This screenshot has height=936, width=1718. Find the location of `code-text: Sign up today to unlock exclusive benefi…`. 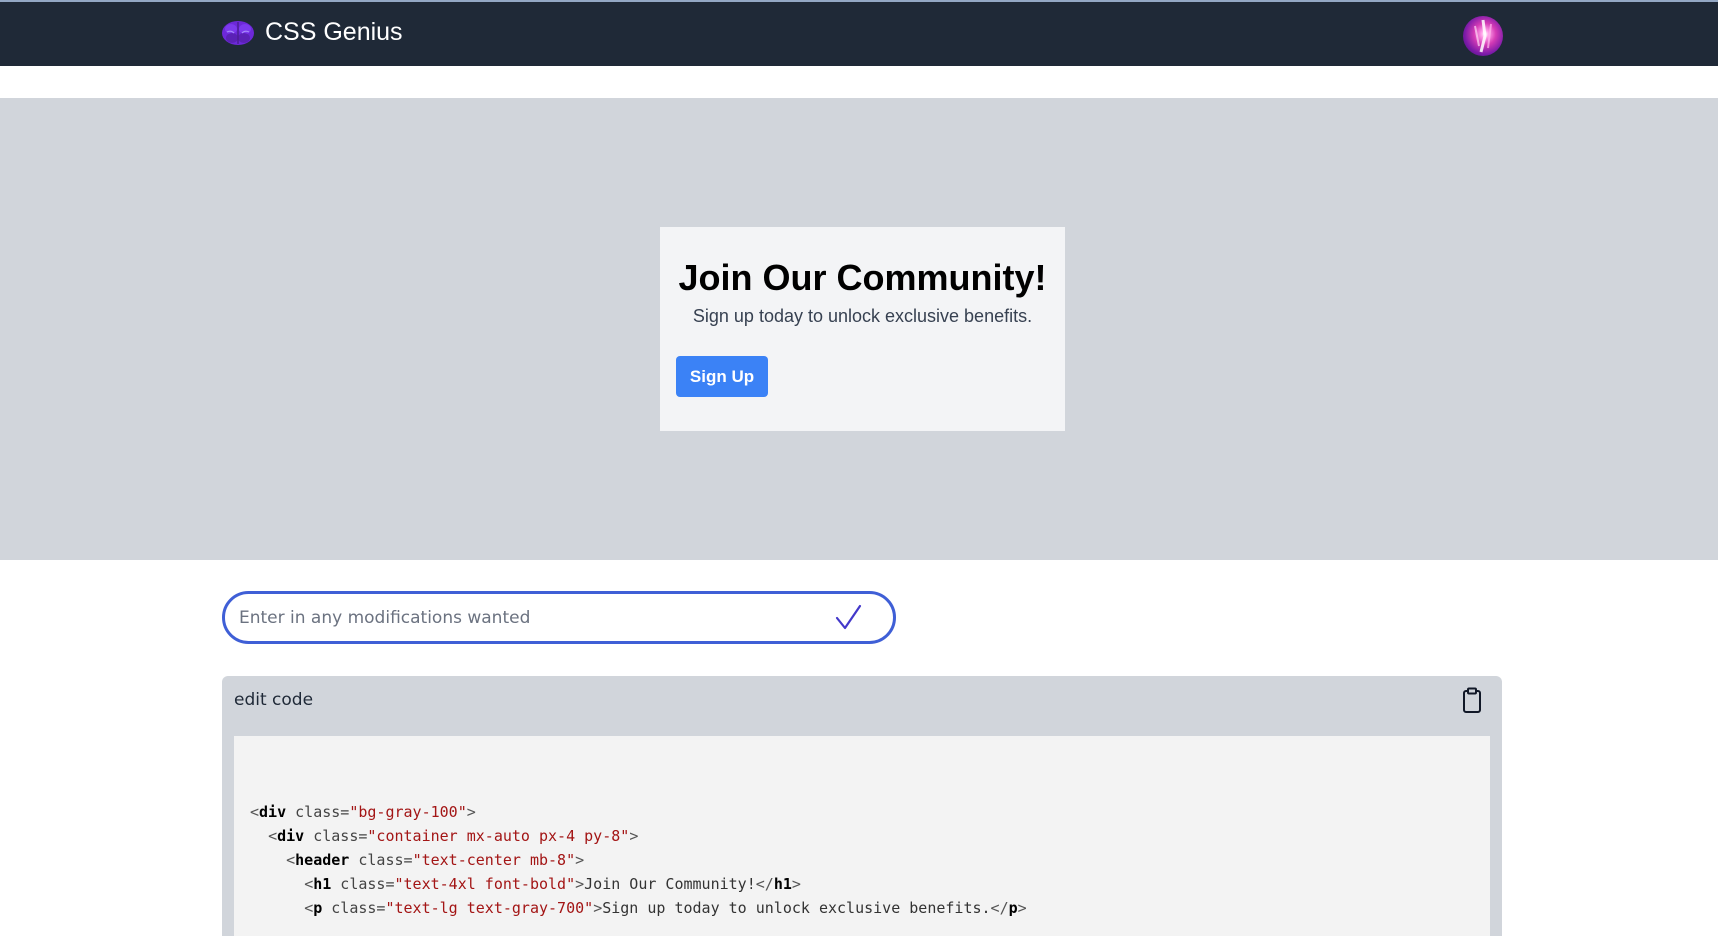

code-text: Sign up today to unlock exclusive benefi… is located at coordinates (796, 908).